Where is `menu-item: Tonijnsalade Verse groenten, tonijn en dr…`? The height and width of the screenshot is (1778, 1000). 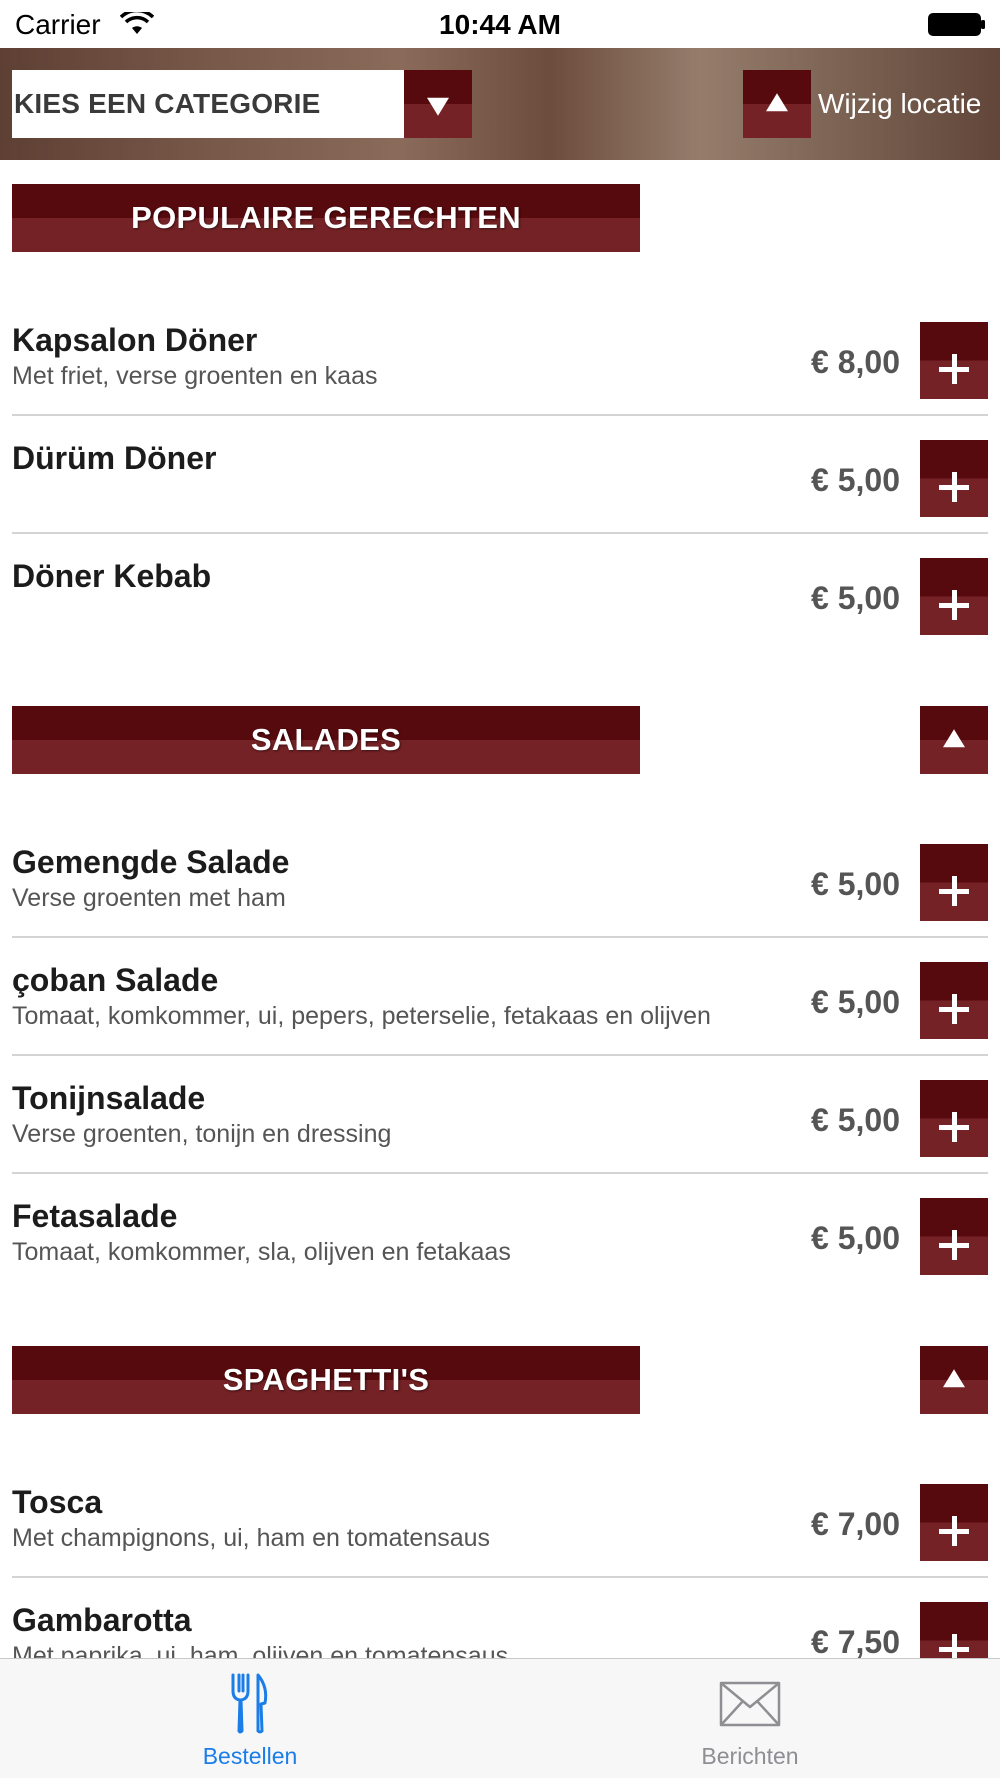
menu-item: Tonijnsalade Verse groenten, tonijn en dr… is located at coordinates (500, 1115).